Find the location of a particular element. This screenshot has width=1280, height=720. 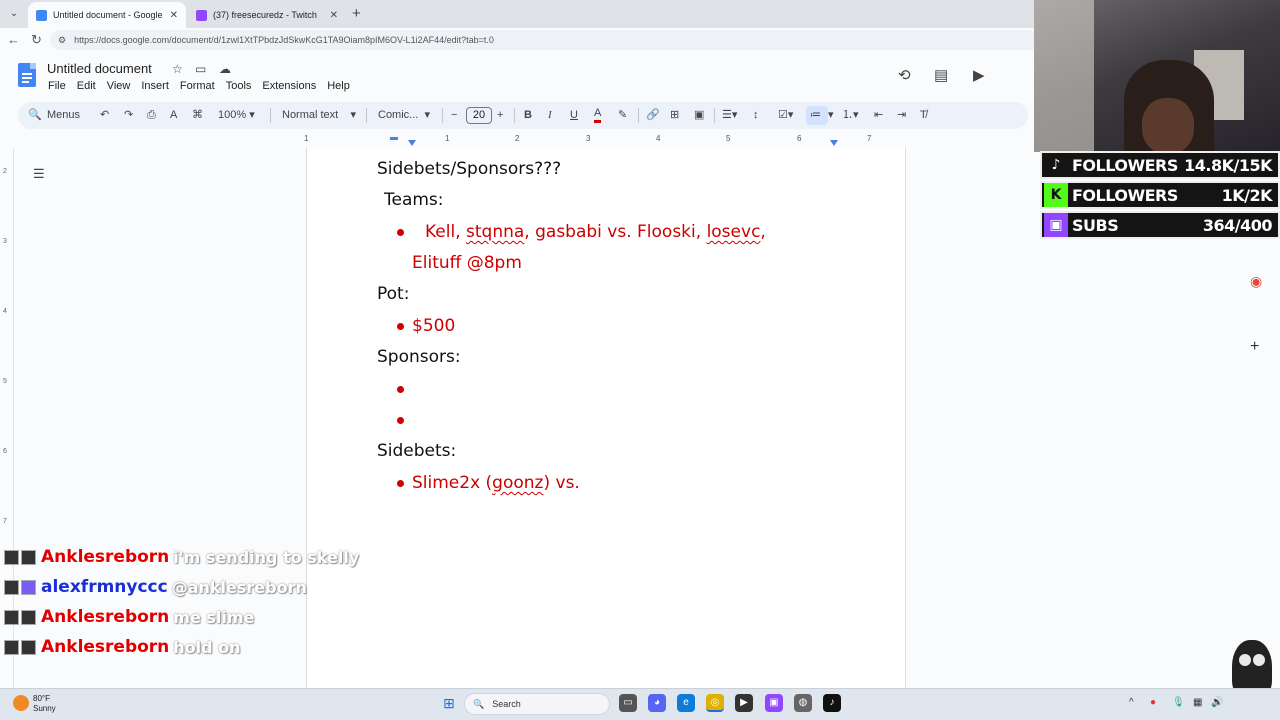

team-text: Kell, is located at coordinates (446, 232).